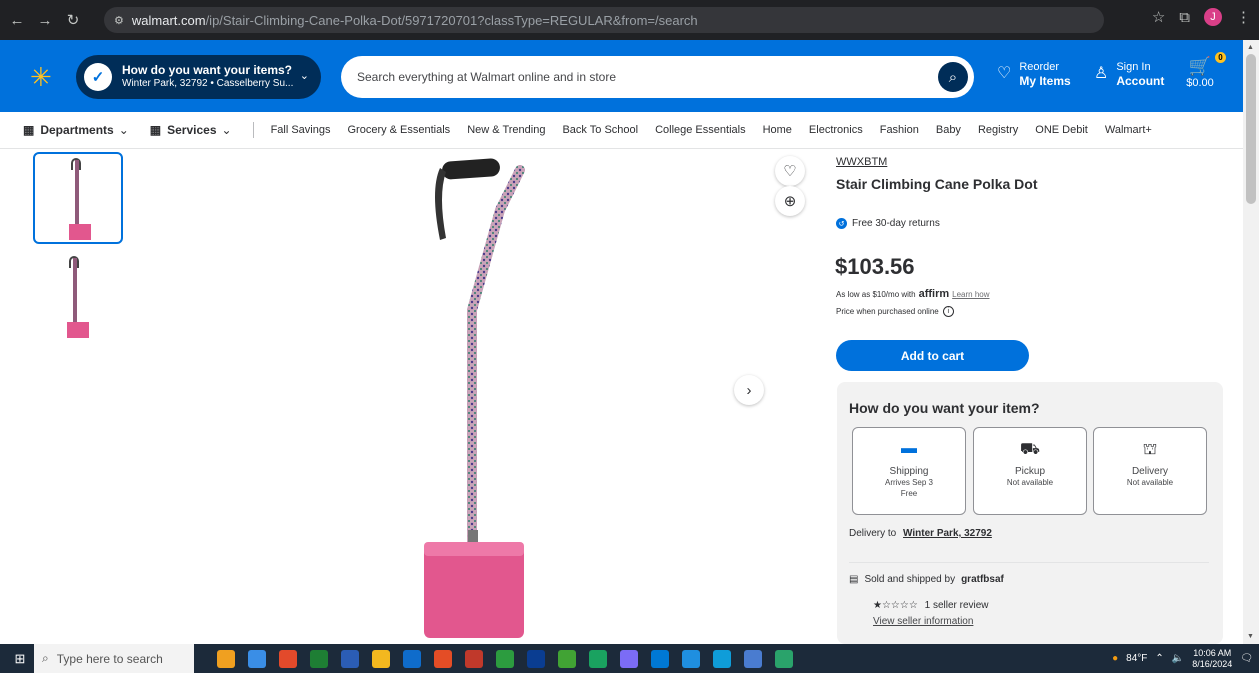 The image size is (1259, 673). Describe the element at coordinates (932, 355) in the screenshot. I see `add-to-cart-button: Add to cart` at that location.